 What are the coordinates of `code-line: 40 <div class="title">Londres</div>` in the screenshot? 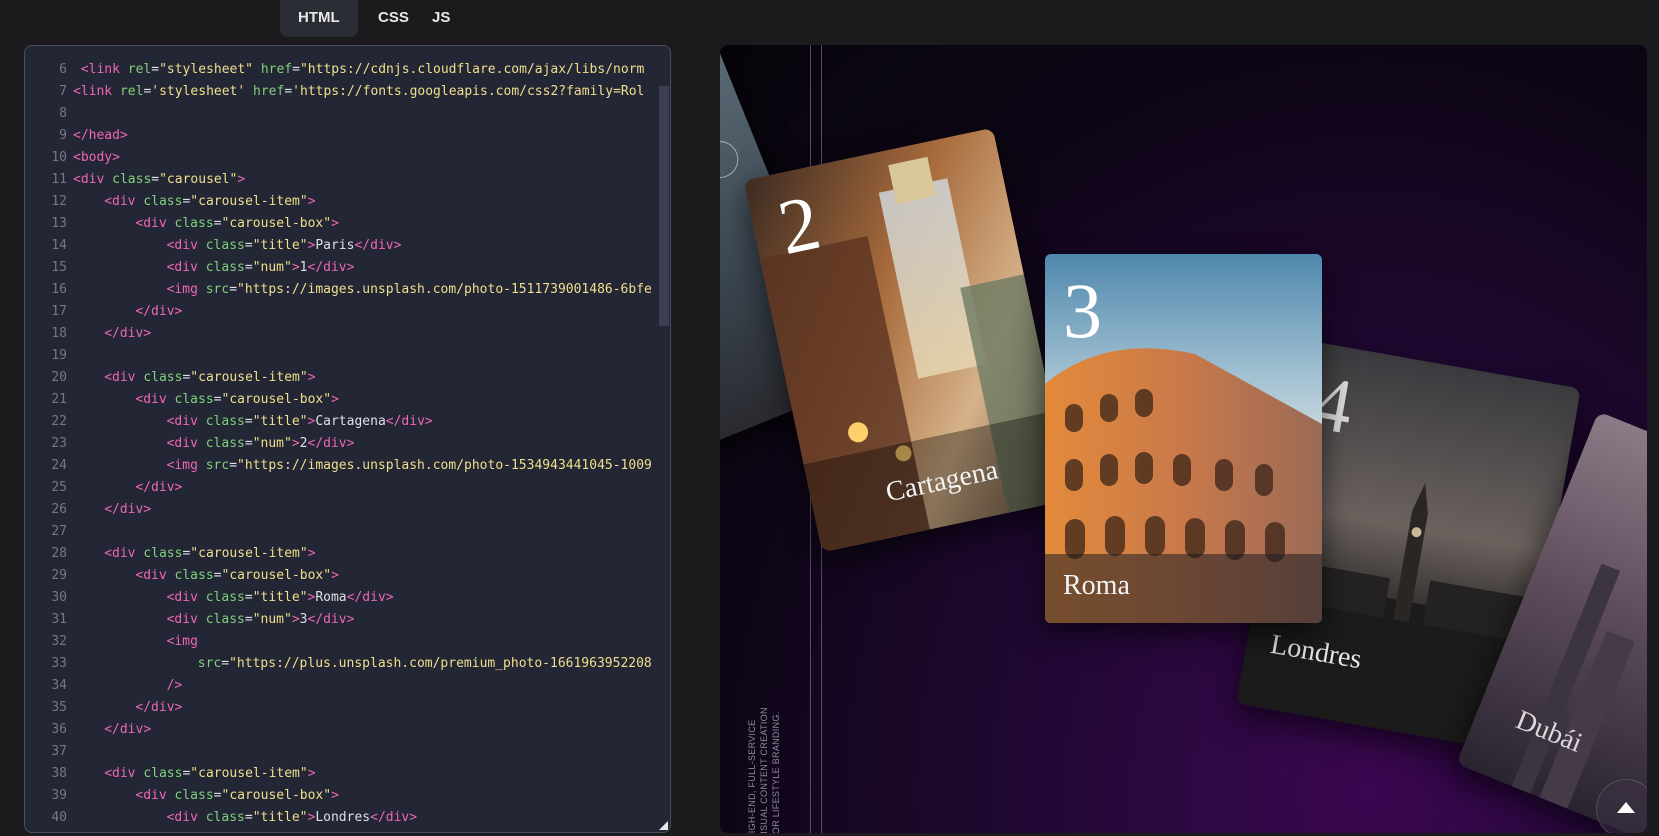 It's located at (347, 818).